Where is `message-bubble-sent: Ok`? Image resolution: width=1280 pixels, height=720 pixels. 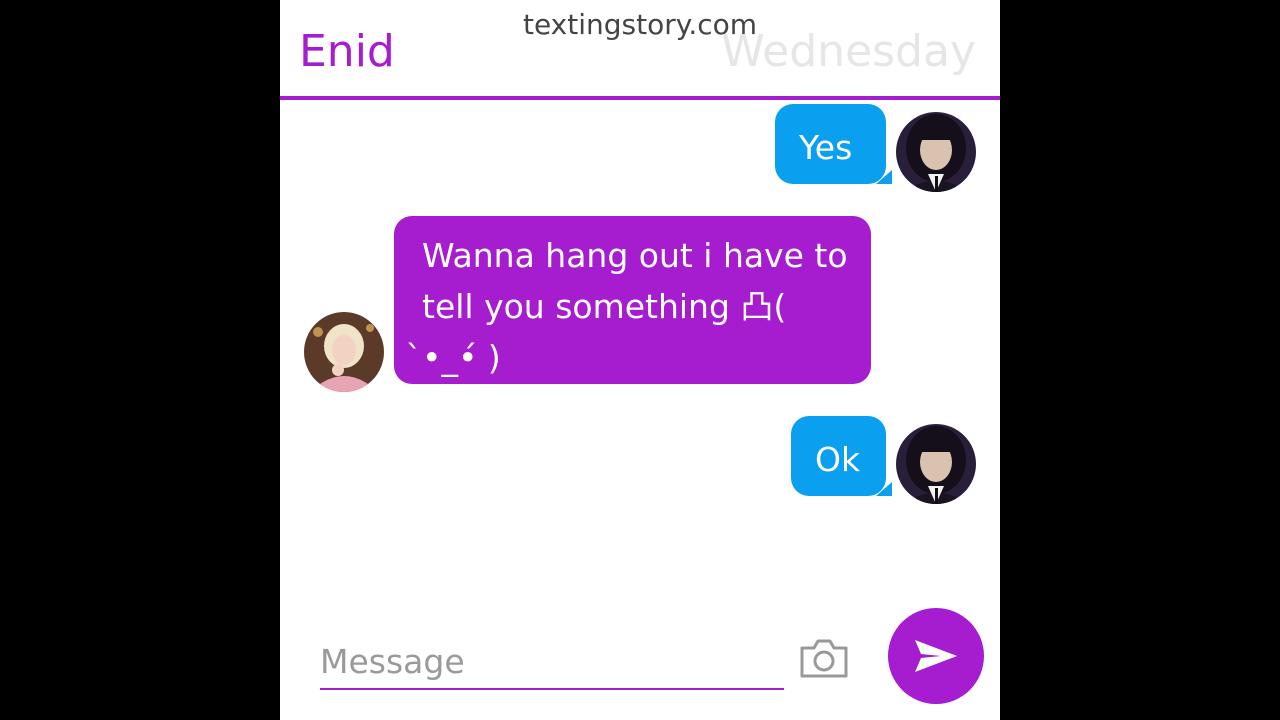
message-bubble-sent: Ok is located at coordinates (838, 456).